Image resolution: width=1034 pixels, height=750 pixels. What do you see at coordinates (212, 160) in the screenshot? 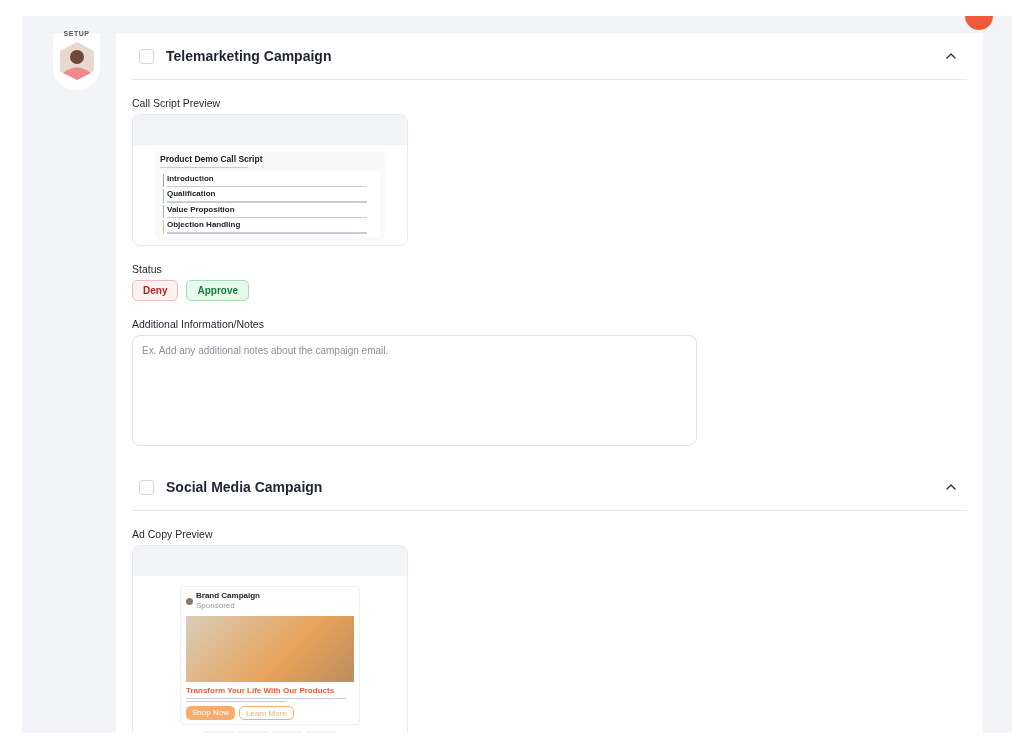
I see `script-title: Product Demo Call Script` at bounding box center [212, 160].